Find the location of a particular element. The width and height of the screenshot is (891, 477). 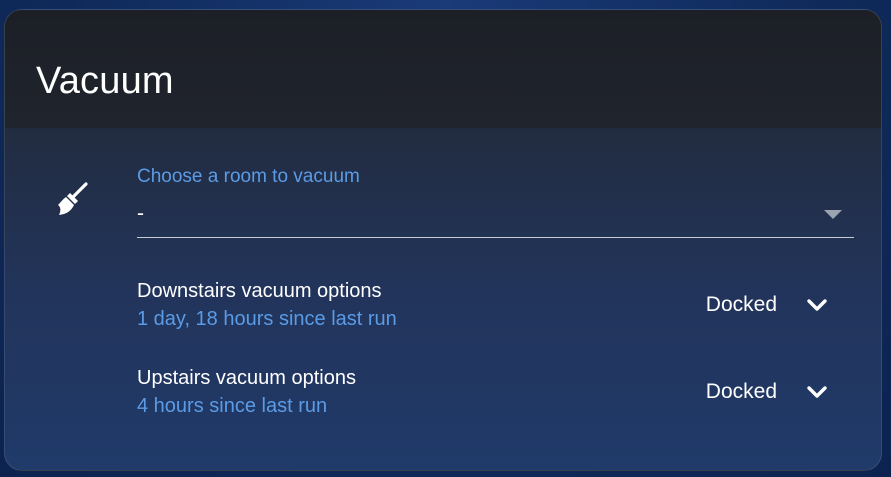

room-select-underline is located at coordinates (495, 237).